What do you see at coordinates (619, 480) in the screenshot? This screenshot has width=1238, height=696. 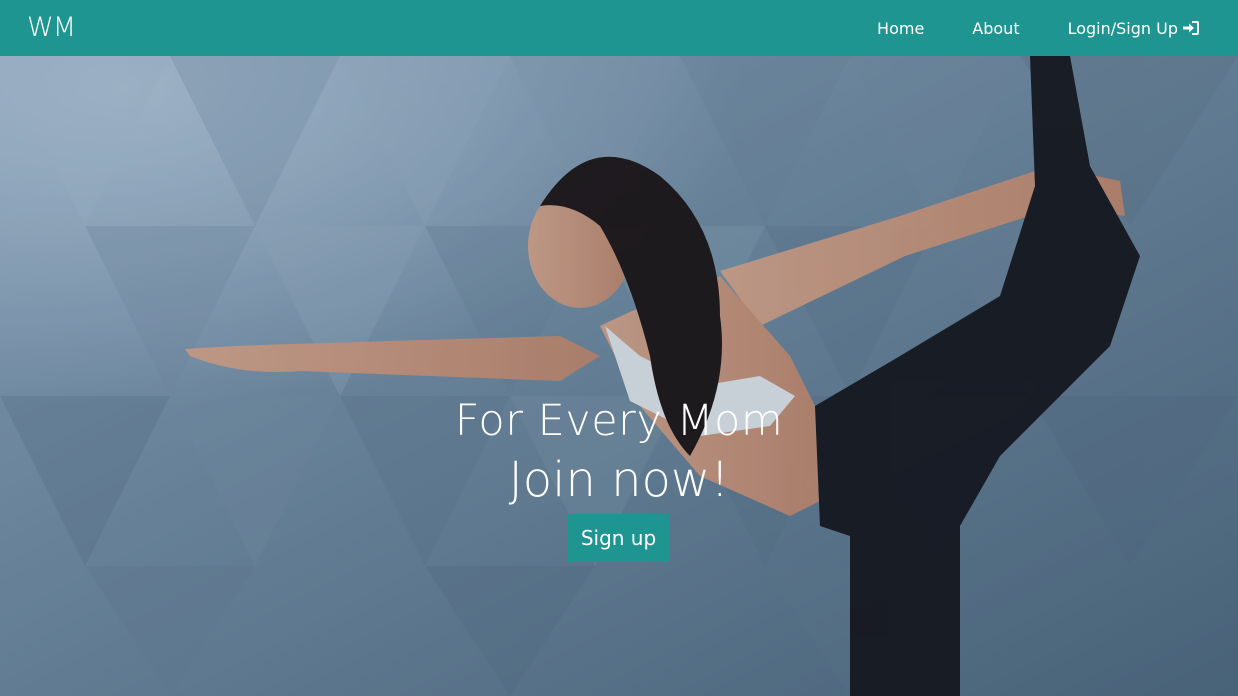 I see `hero-heading: Join now!` at bounding box center [619, 480].